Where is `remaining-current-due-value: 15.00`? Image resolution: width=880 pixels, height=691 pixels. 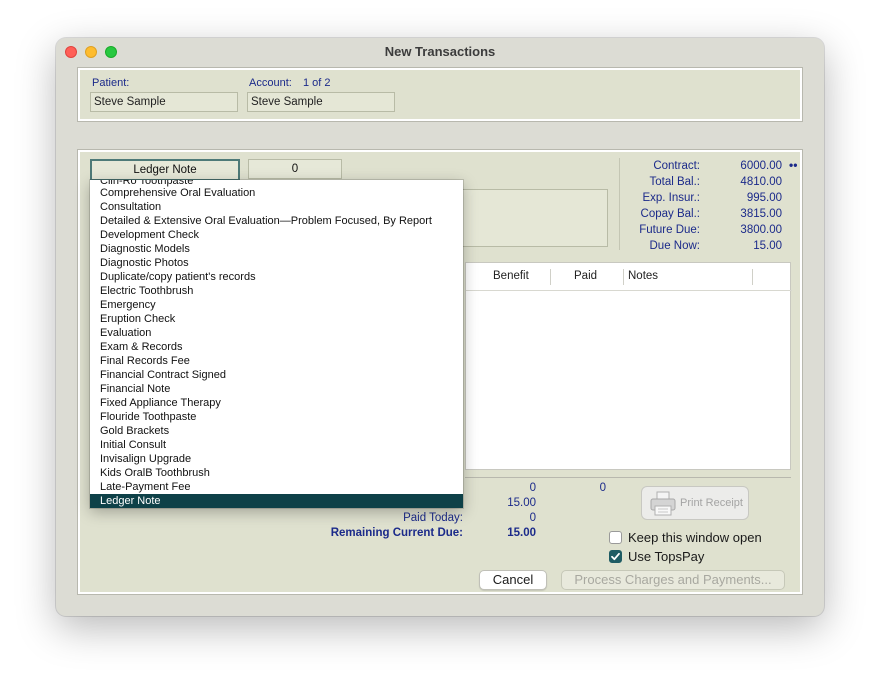
remaining-current-due-value: 15.00 is located at coordinates (521, 533).